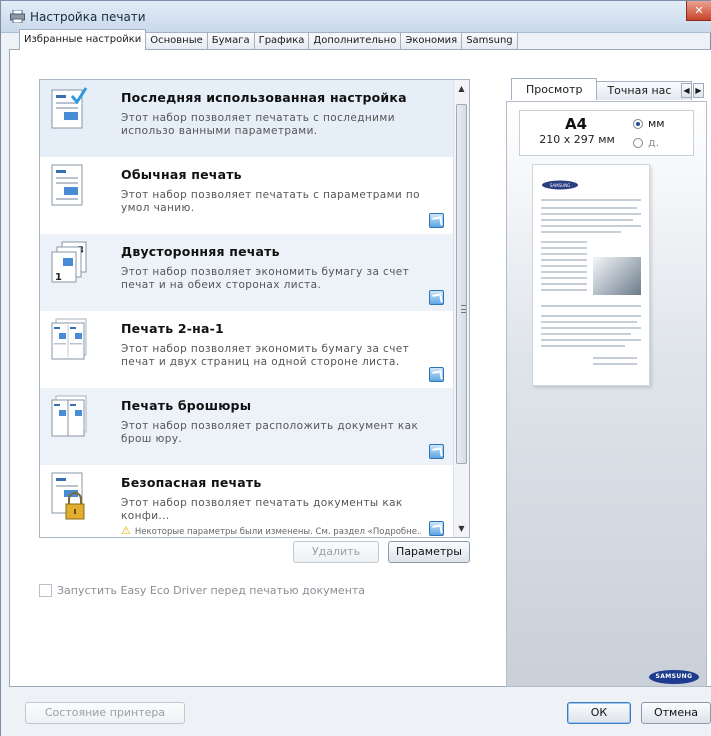 The height and width of the screenshot is (736, 711). I want to click on normal-print-icon, so click(67, 185).